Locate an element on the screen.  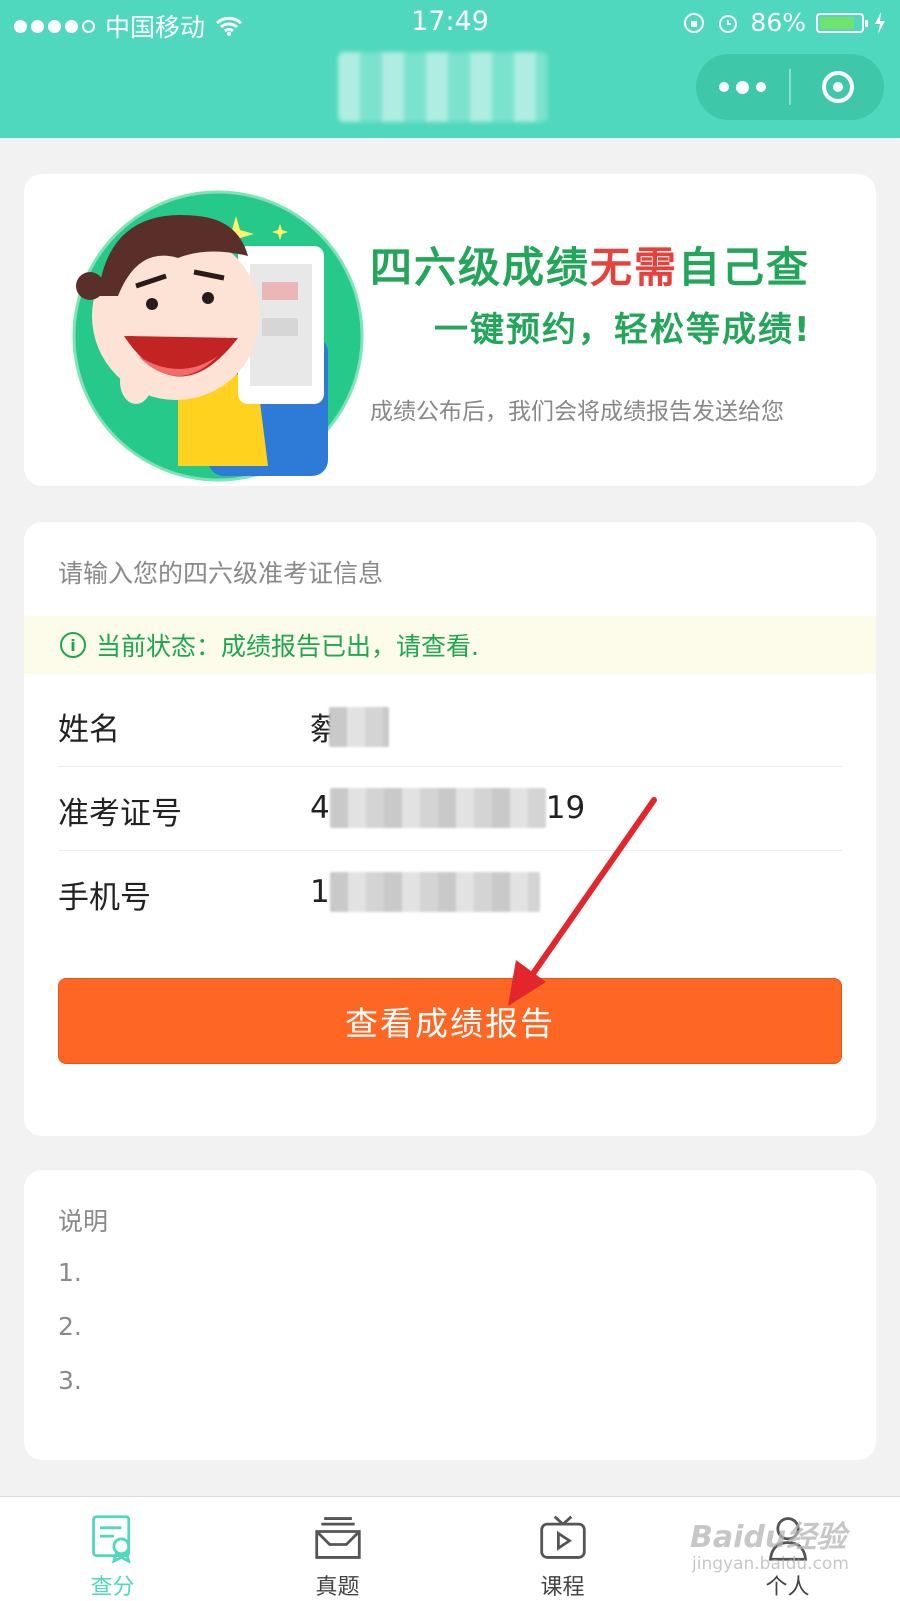
banner-title-highlight: 无需 is located at coordinates (634, 267).